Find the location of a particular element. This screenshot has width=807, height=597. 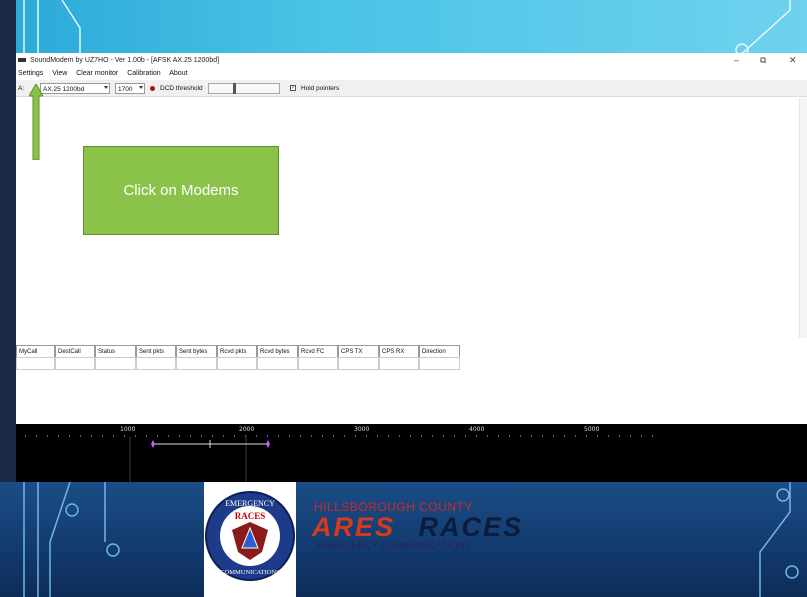

modem-select-value: AX.25 1200bd is located at coordinates (64, 89).